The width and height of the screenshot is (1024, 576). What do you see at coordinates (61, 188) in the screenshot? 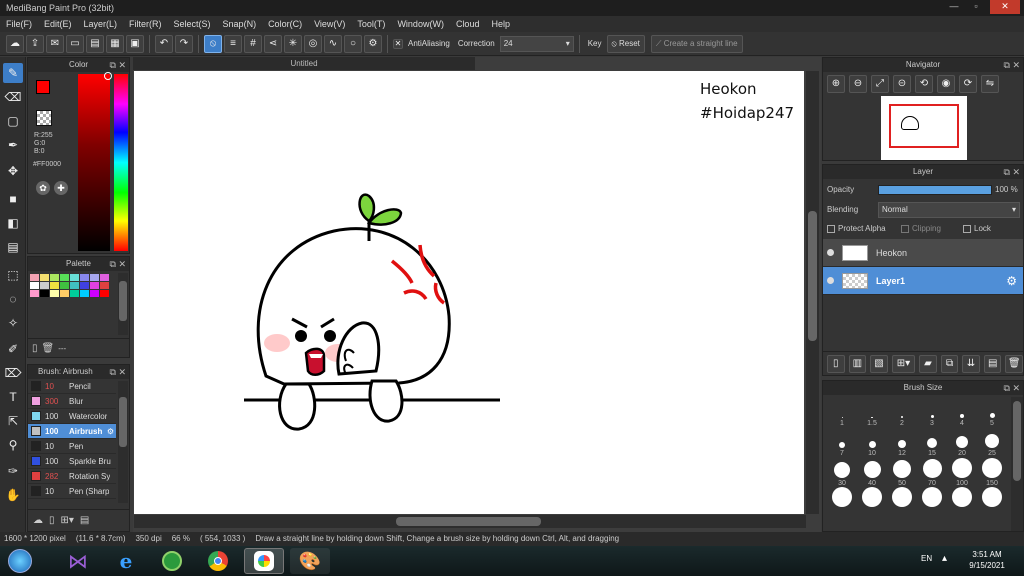
I see `color-add-icon: ✚` at bounding box center [61, 188].